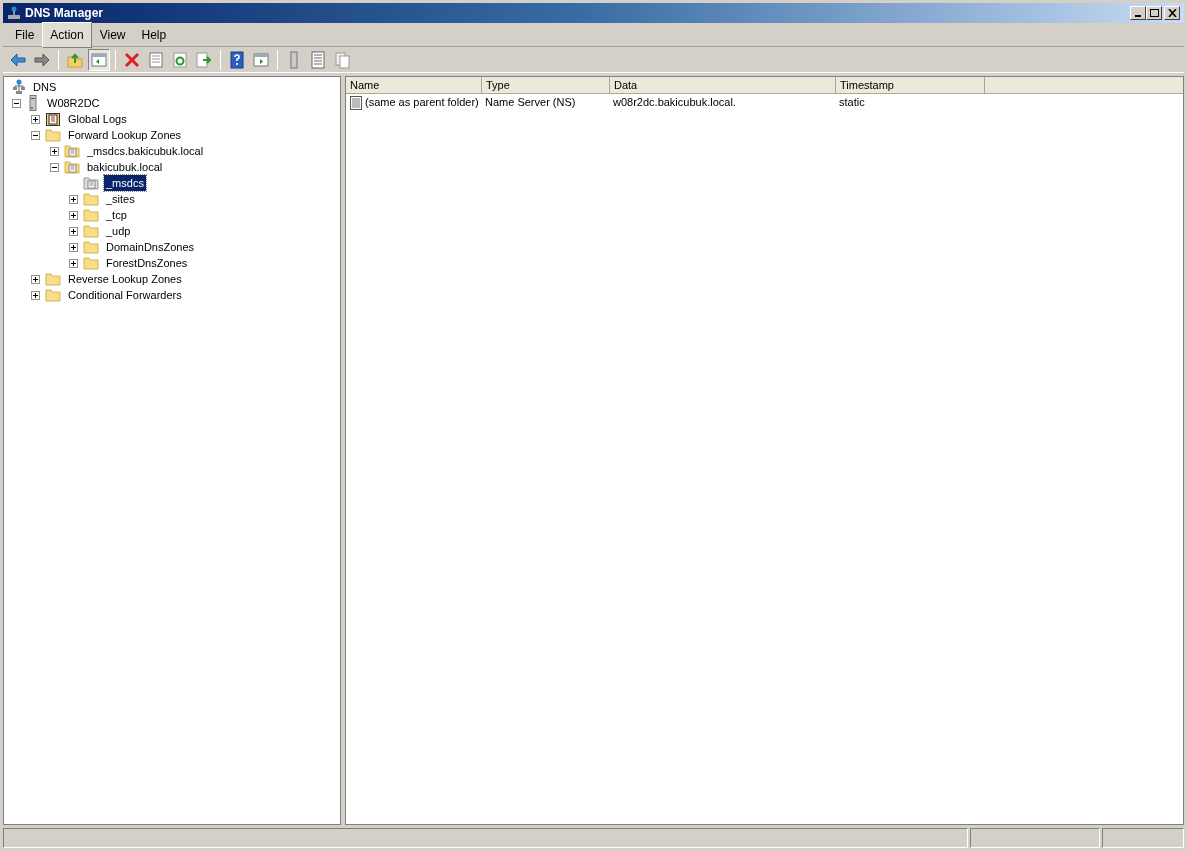 The height and width of the screenshot is (851, 1187). What do you see at coordinates (356, 102) in the screenshot?
I see `record-icon` at bounding box center [356, 102].